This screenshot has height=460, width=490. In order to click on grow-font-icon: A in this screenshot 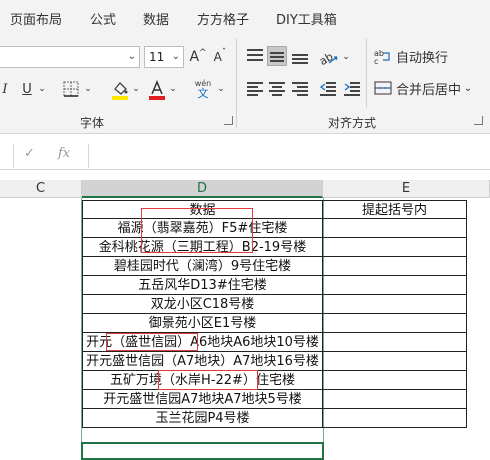, I will do `click(194, 57)`.